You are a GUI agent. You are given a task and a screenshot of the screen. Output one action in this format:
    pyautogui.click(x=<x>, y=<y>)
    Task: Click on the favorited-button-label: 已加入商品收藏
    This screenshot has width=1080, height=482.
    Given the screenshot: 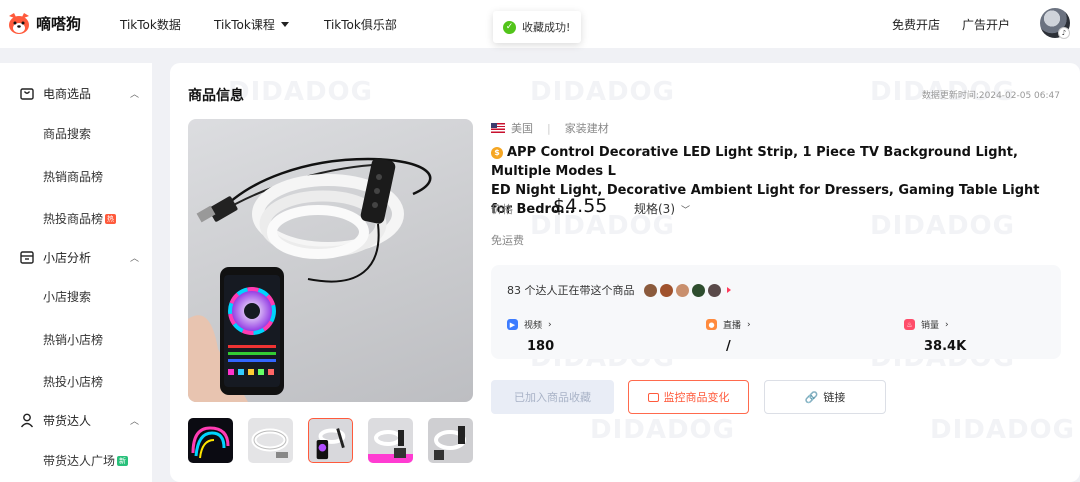 What is the action you would take?
    pyautogui.click(x=552, y=397)
    